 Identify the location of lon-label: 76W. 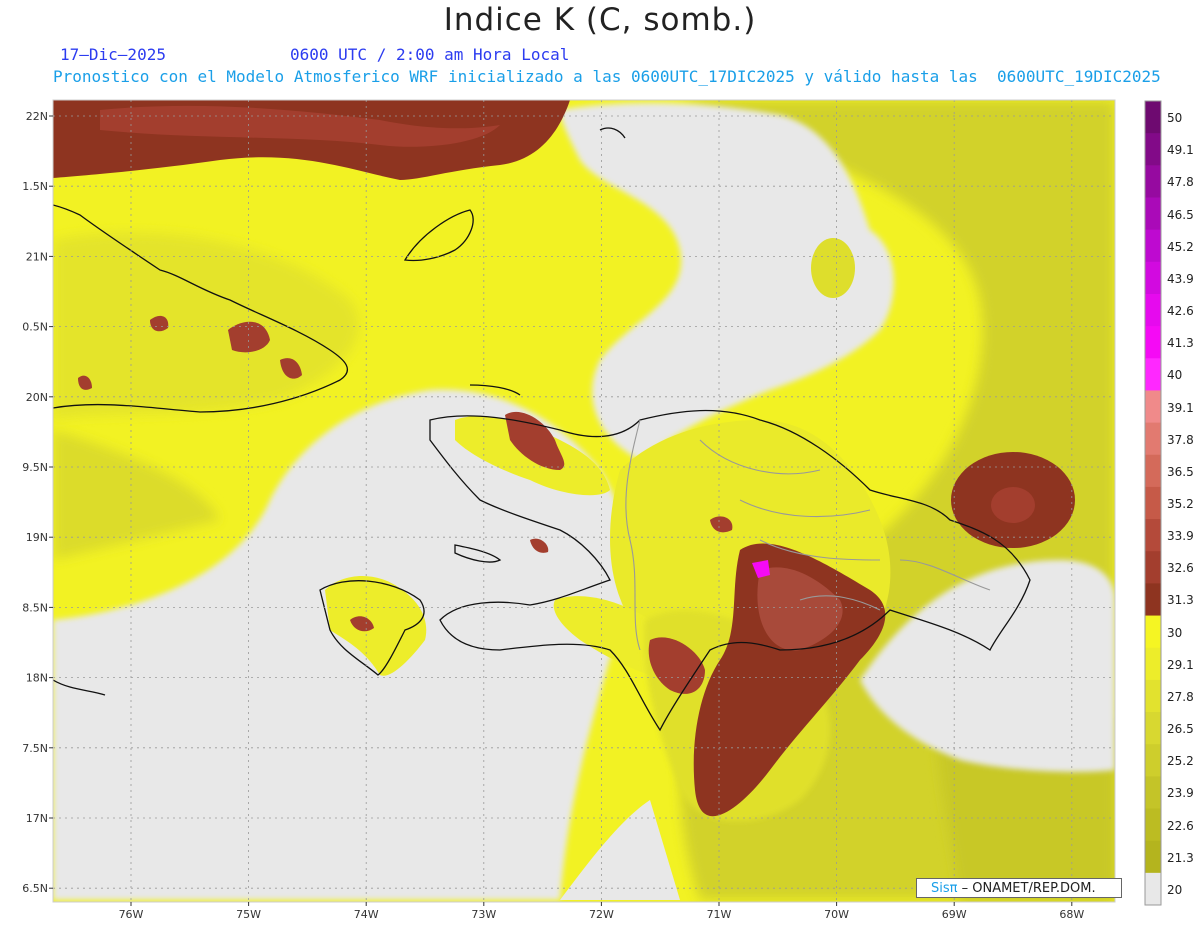
(131, 914).